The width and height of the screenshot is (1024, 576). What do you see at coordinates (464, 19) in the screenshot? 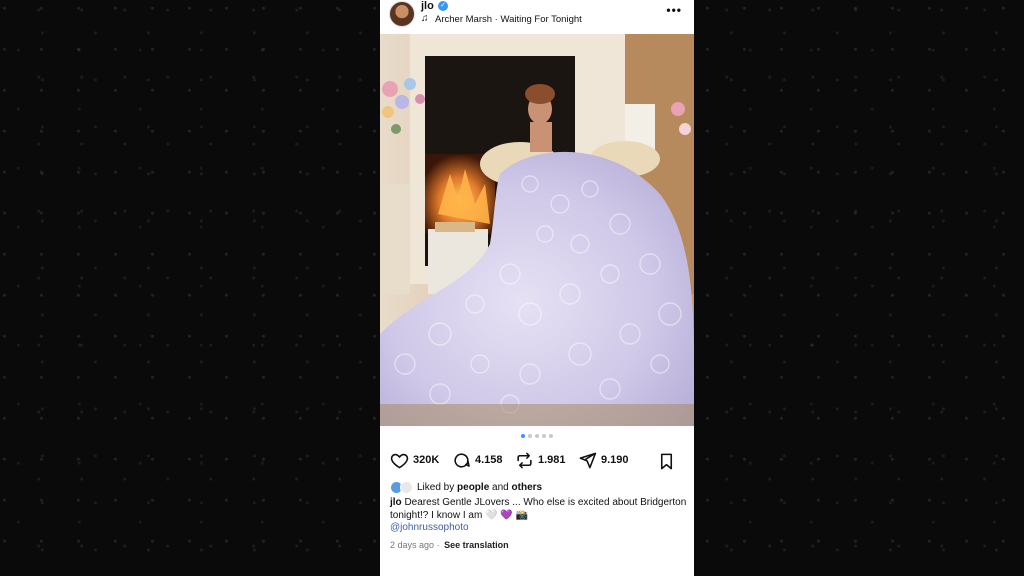
I see `audio-artist: Archer Marsh` at bounding box center [464, 19].